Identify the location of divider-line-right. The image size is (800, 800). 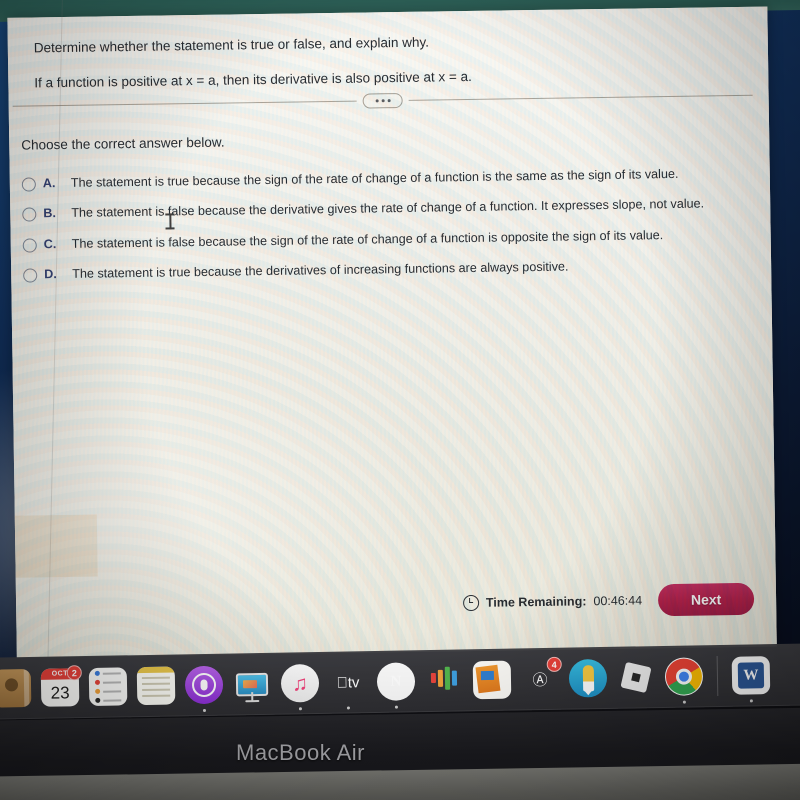
(580, 97).